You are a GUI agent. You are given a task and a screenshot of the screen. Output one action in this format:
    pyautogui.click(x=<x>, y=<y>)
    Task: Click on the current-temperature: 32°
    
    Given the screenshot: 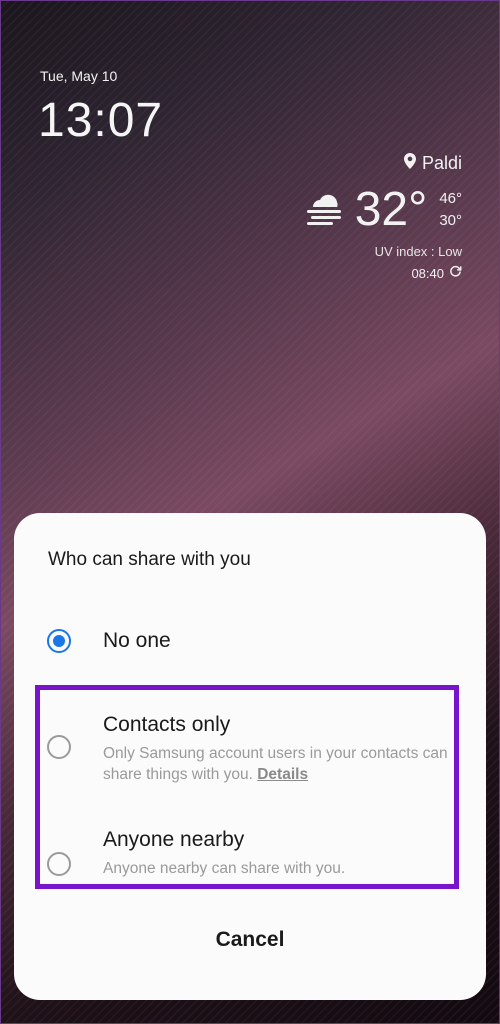 What is the action you would take?
    pyautogui.click(x=391, y=209)
    